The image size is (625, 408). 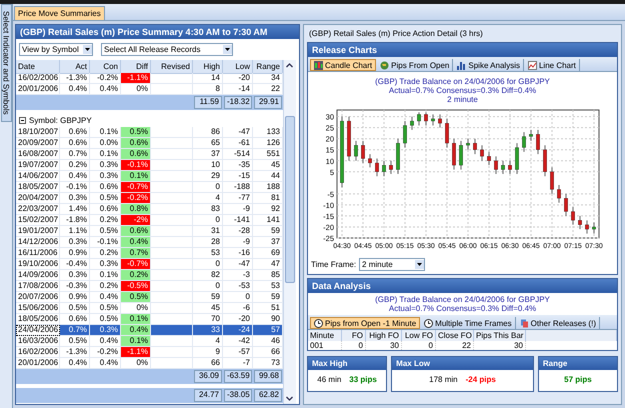 I want to click on tab: Pips From Open, so click(x=415, y=65).